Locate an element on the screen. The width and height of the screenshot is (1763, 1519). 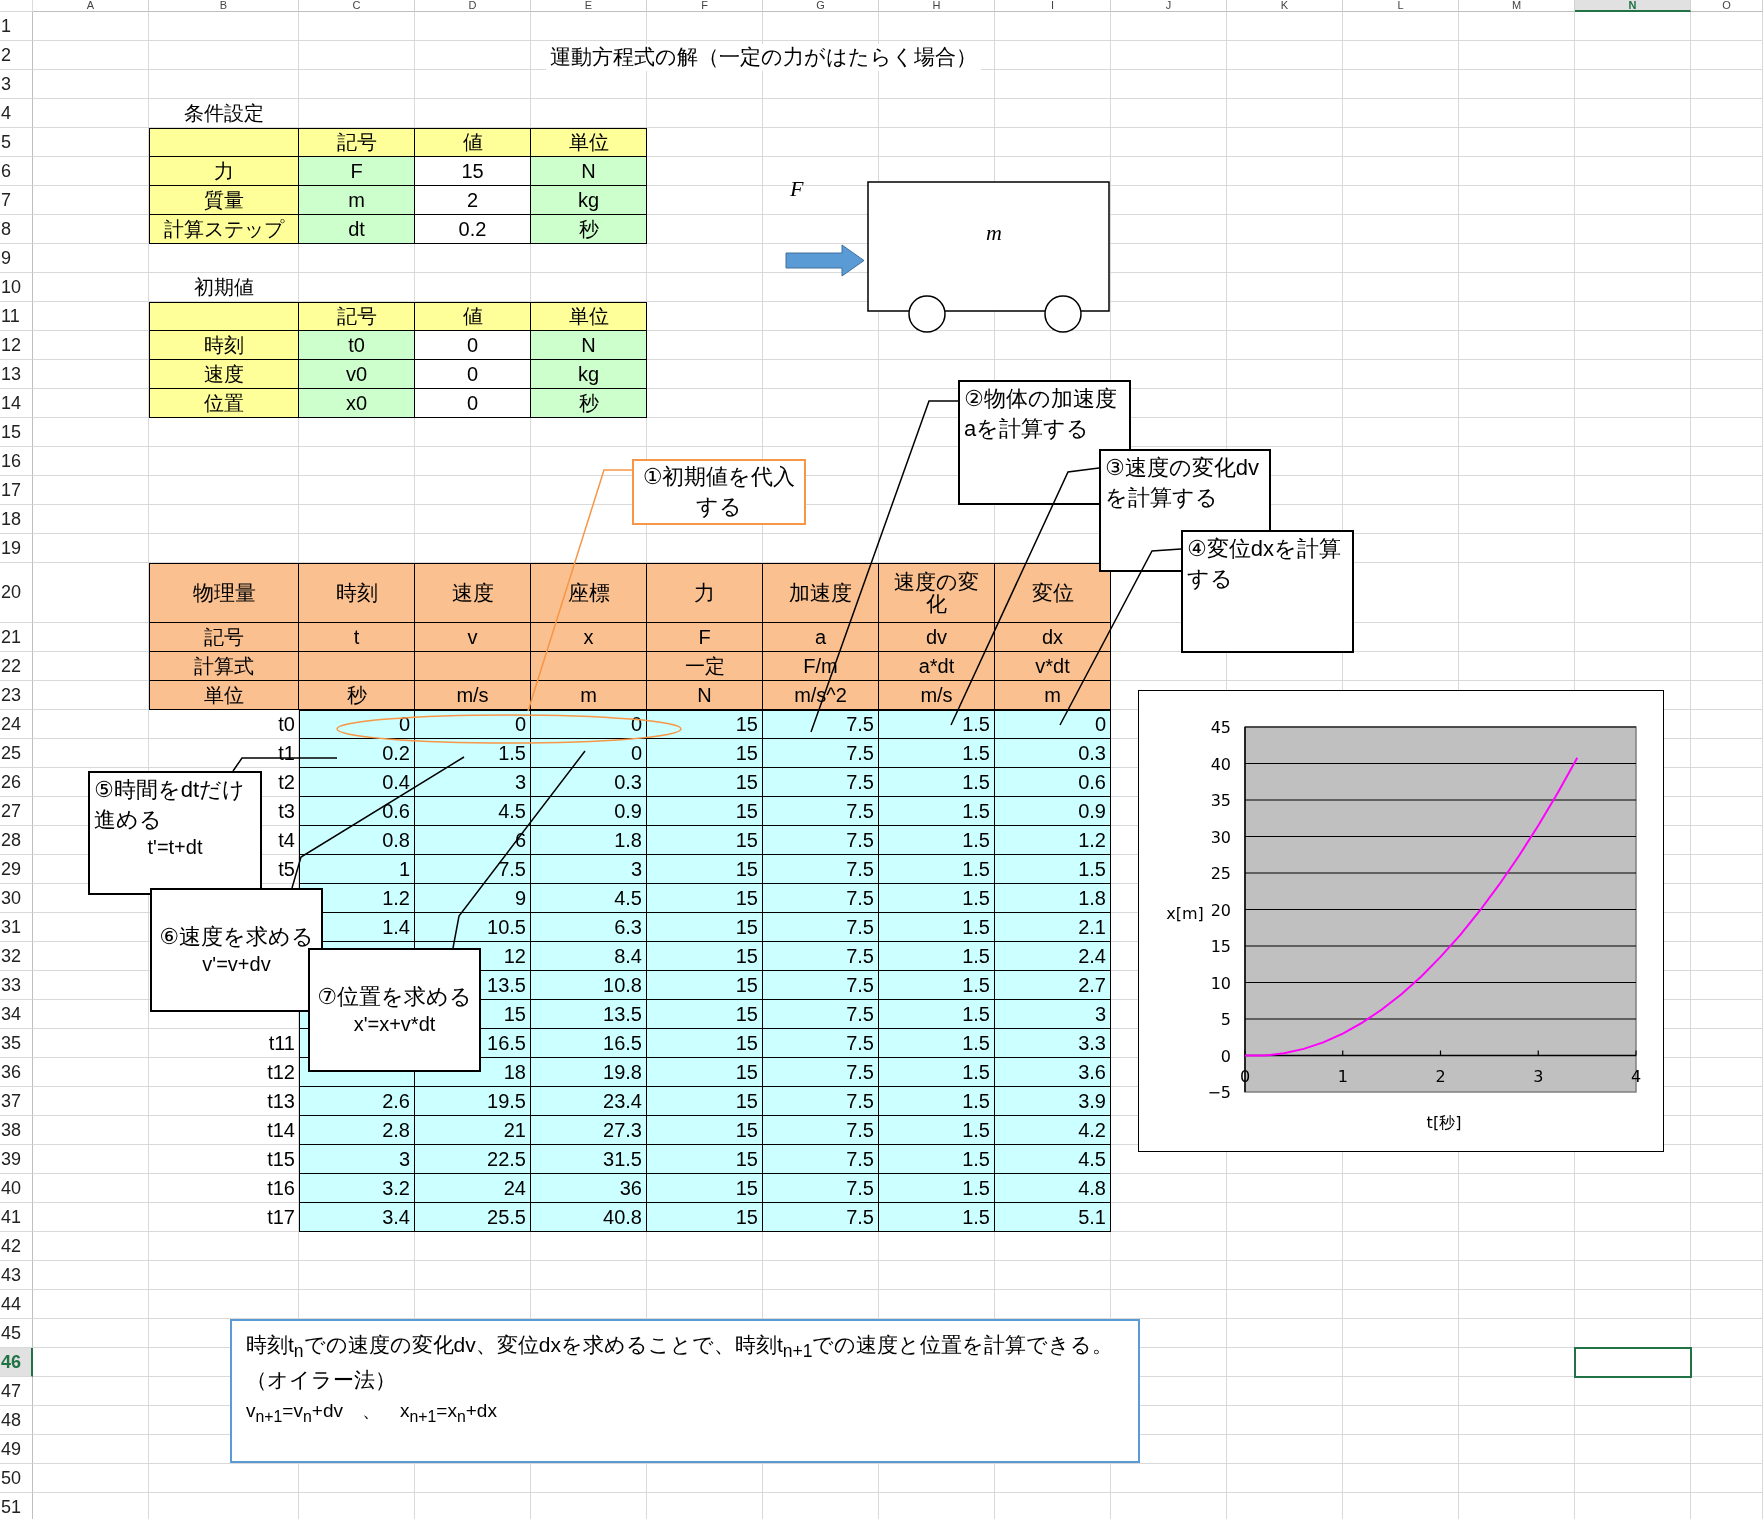
row-header: 4 is located at coordinates (16, 113).